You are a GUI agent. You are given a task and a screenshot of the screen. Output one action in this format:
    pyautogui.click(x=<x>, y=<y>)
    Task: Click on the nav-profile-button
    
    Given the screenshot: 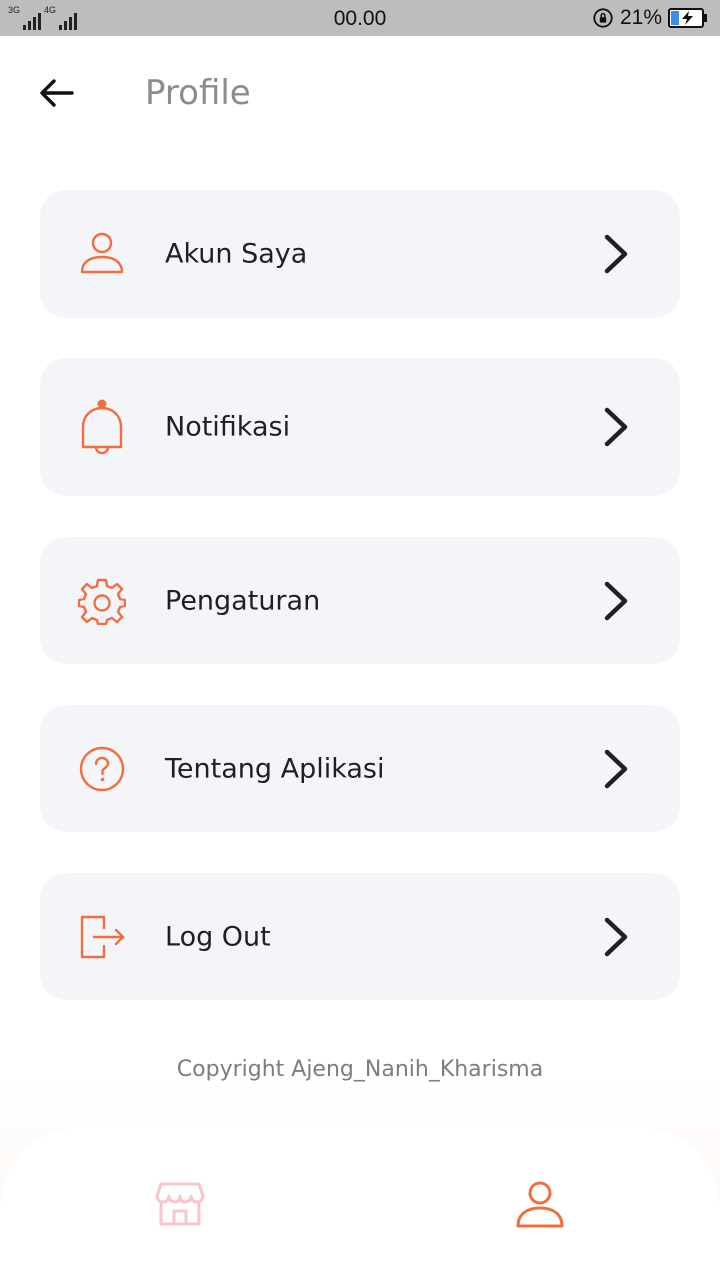 What is the action you would take?
    pyautogui.click(x=540, y=1204)
    